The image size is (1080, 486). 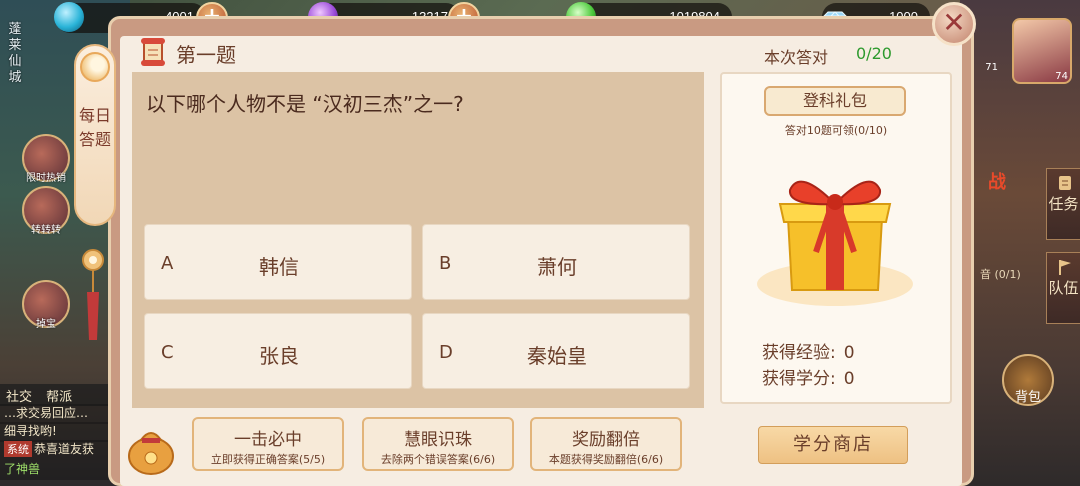 I want to click on chat-system-line: 系统 恭喜道友获, so click(x=60, y=450).